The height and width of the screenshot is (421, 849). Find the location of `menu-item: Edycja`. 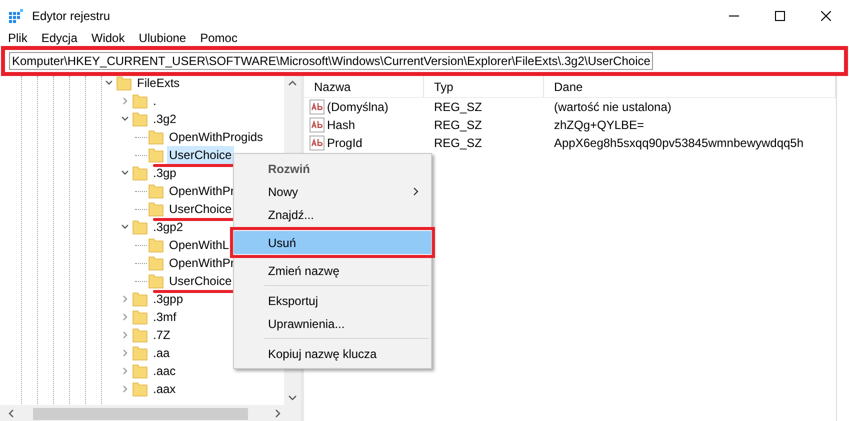

menu-item: Edycja is located at coordinates (59, 38).